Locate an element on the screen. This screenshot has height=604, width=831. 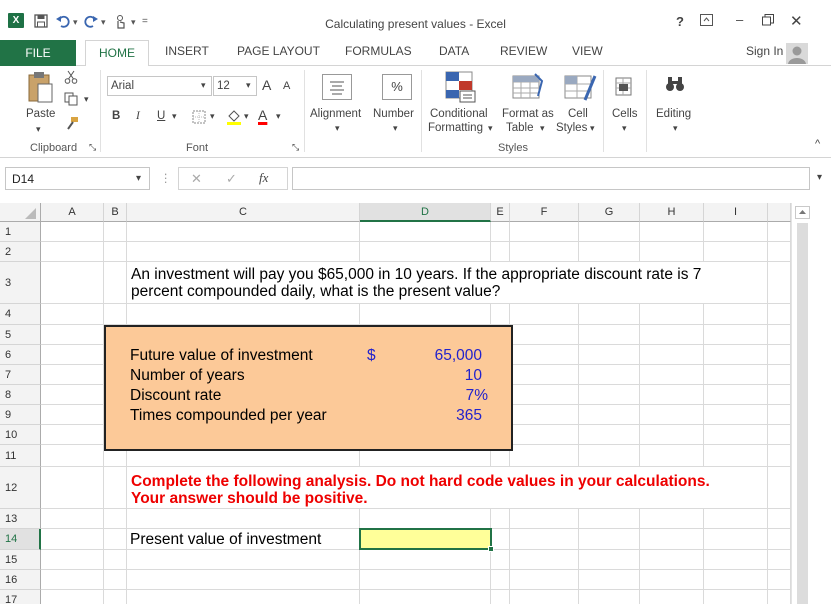
scroll-thumb is located at coordinates (802, 413).